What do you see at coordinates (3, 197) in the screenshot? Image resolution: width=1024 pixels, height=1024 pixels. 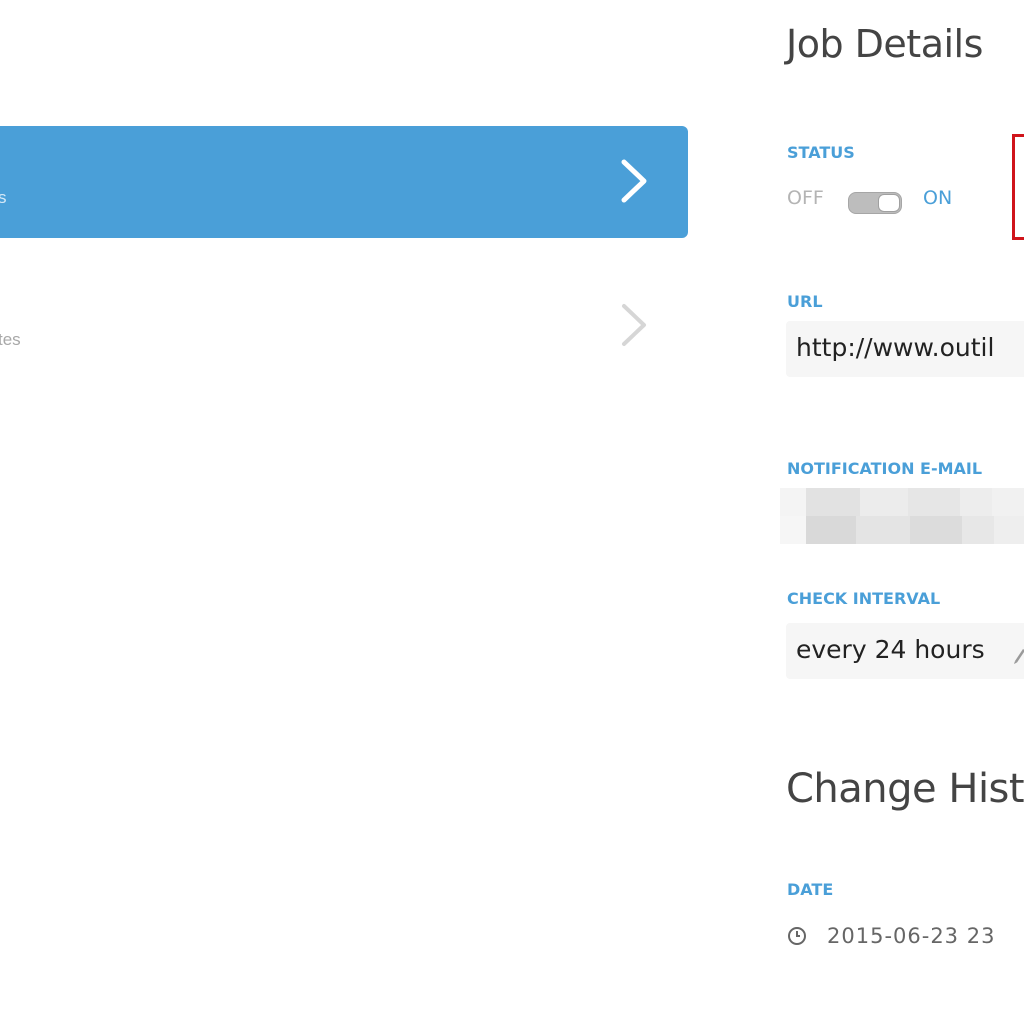 I see `job-item-subtitle: s` at bounding box center [3, 197].